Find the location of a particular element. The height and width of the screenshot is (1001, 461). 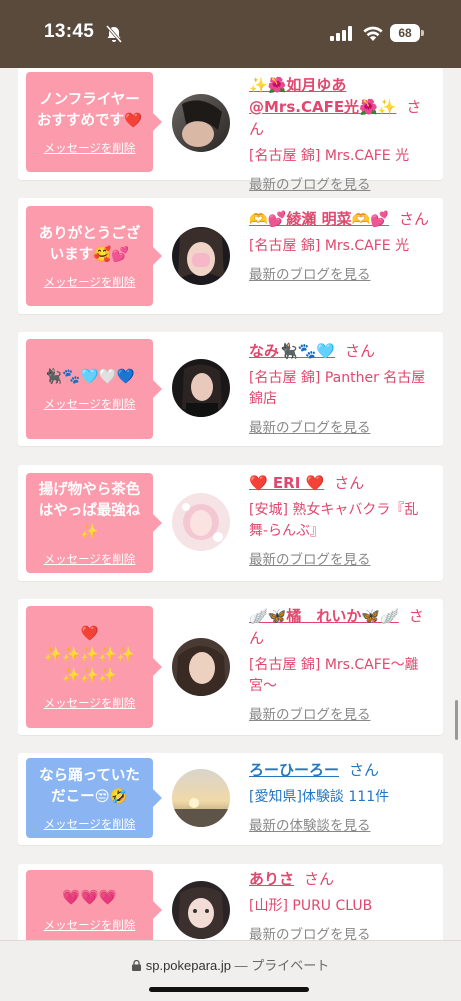

message-bubble: 🐈‍⬛🐾🩵🤍💙 メッセージを削除 is located at coordinates (94, 389).